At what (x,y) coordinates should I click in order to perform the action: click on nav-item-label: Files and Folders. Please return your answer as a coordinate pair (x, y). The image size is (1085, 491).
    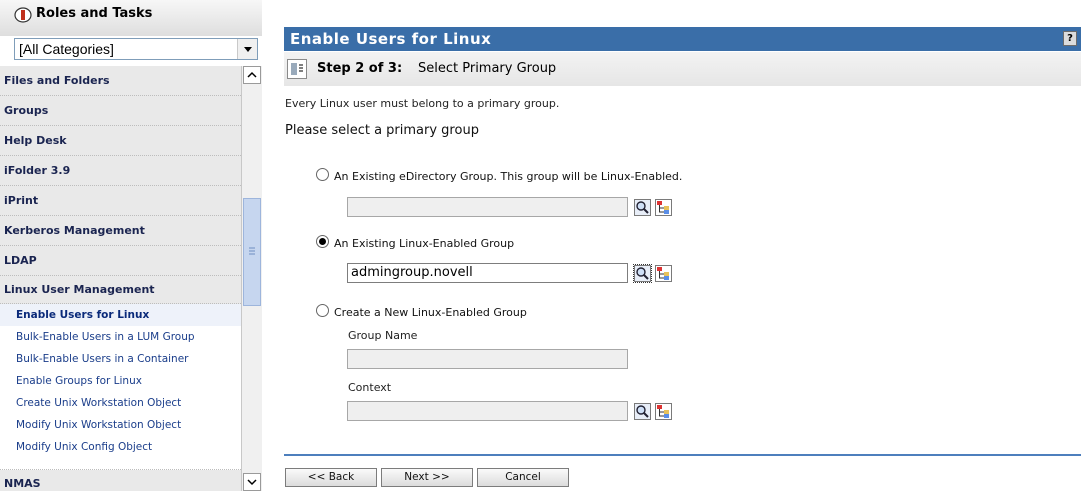
    Looking at the image, I should click on (57, 80).